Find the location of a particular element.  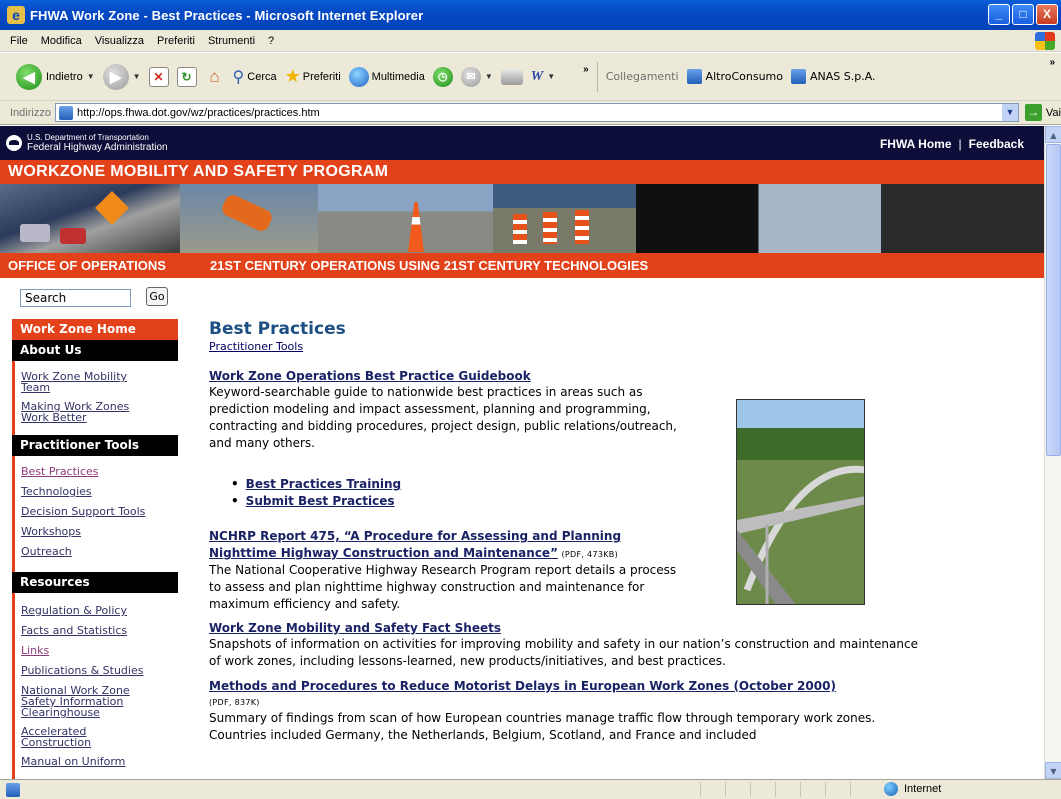

nav-item-best-practices: Best Practices is located at coordinates (99, 471).